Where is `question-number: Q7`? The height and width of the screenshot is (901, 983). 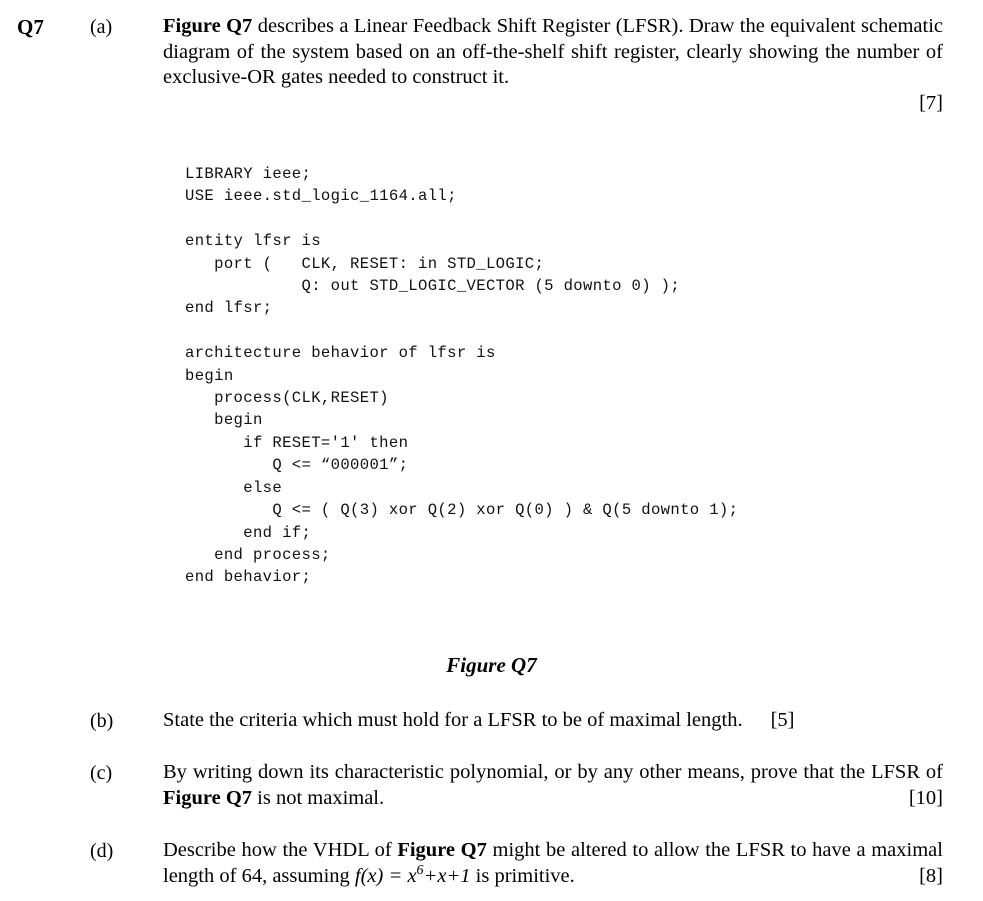 question-number: Q7 is located at coordinates (30, 27).